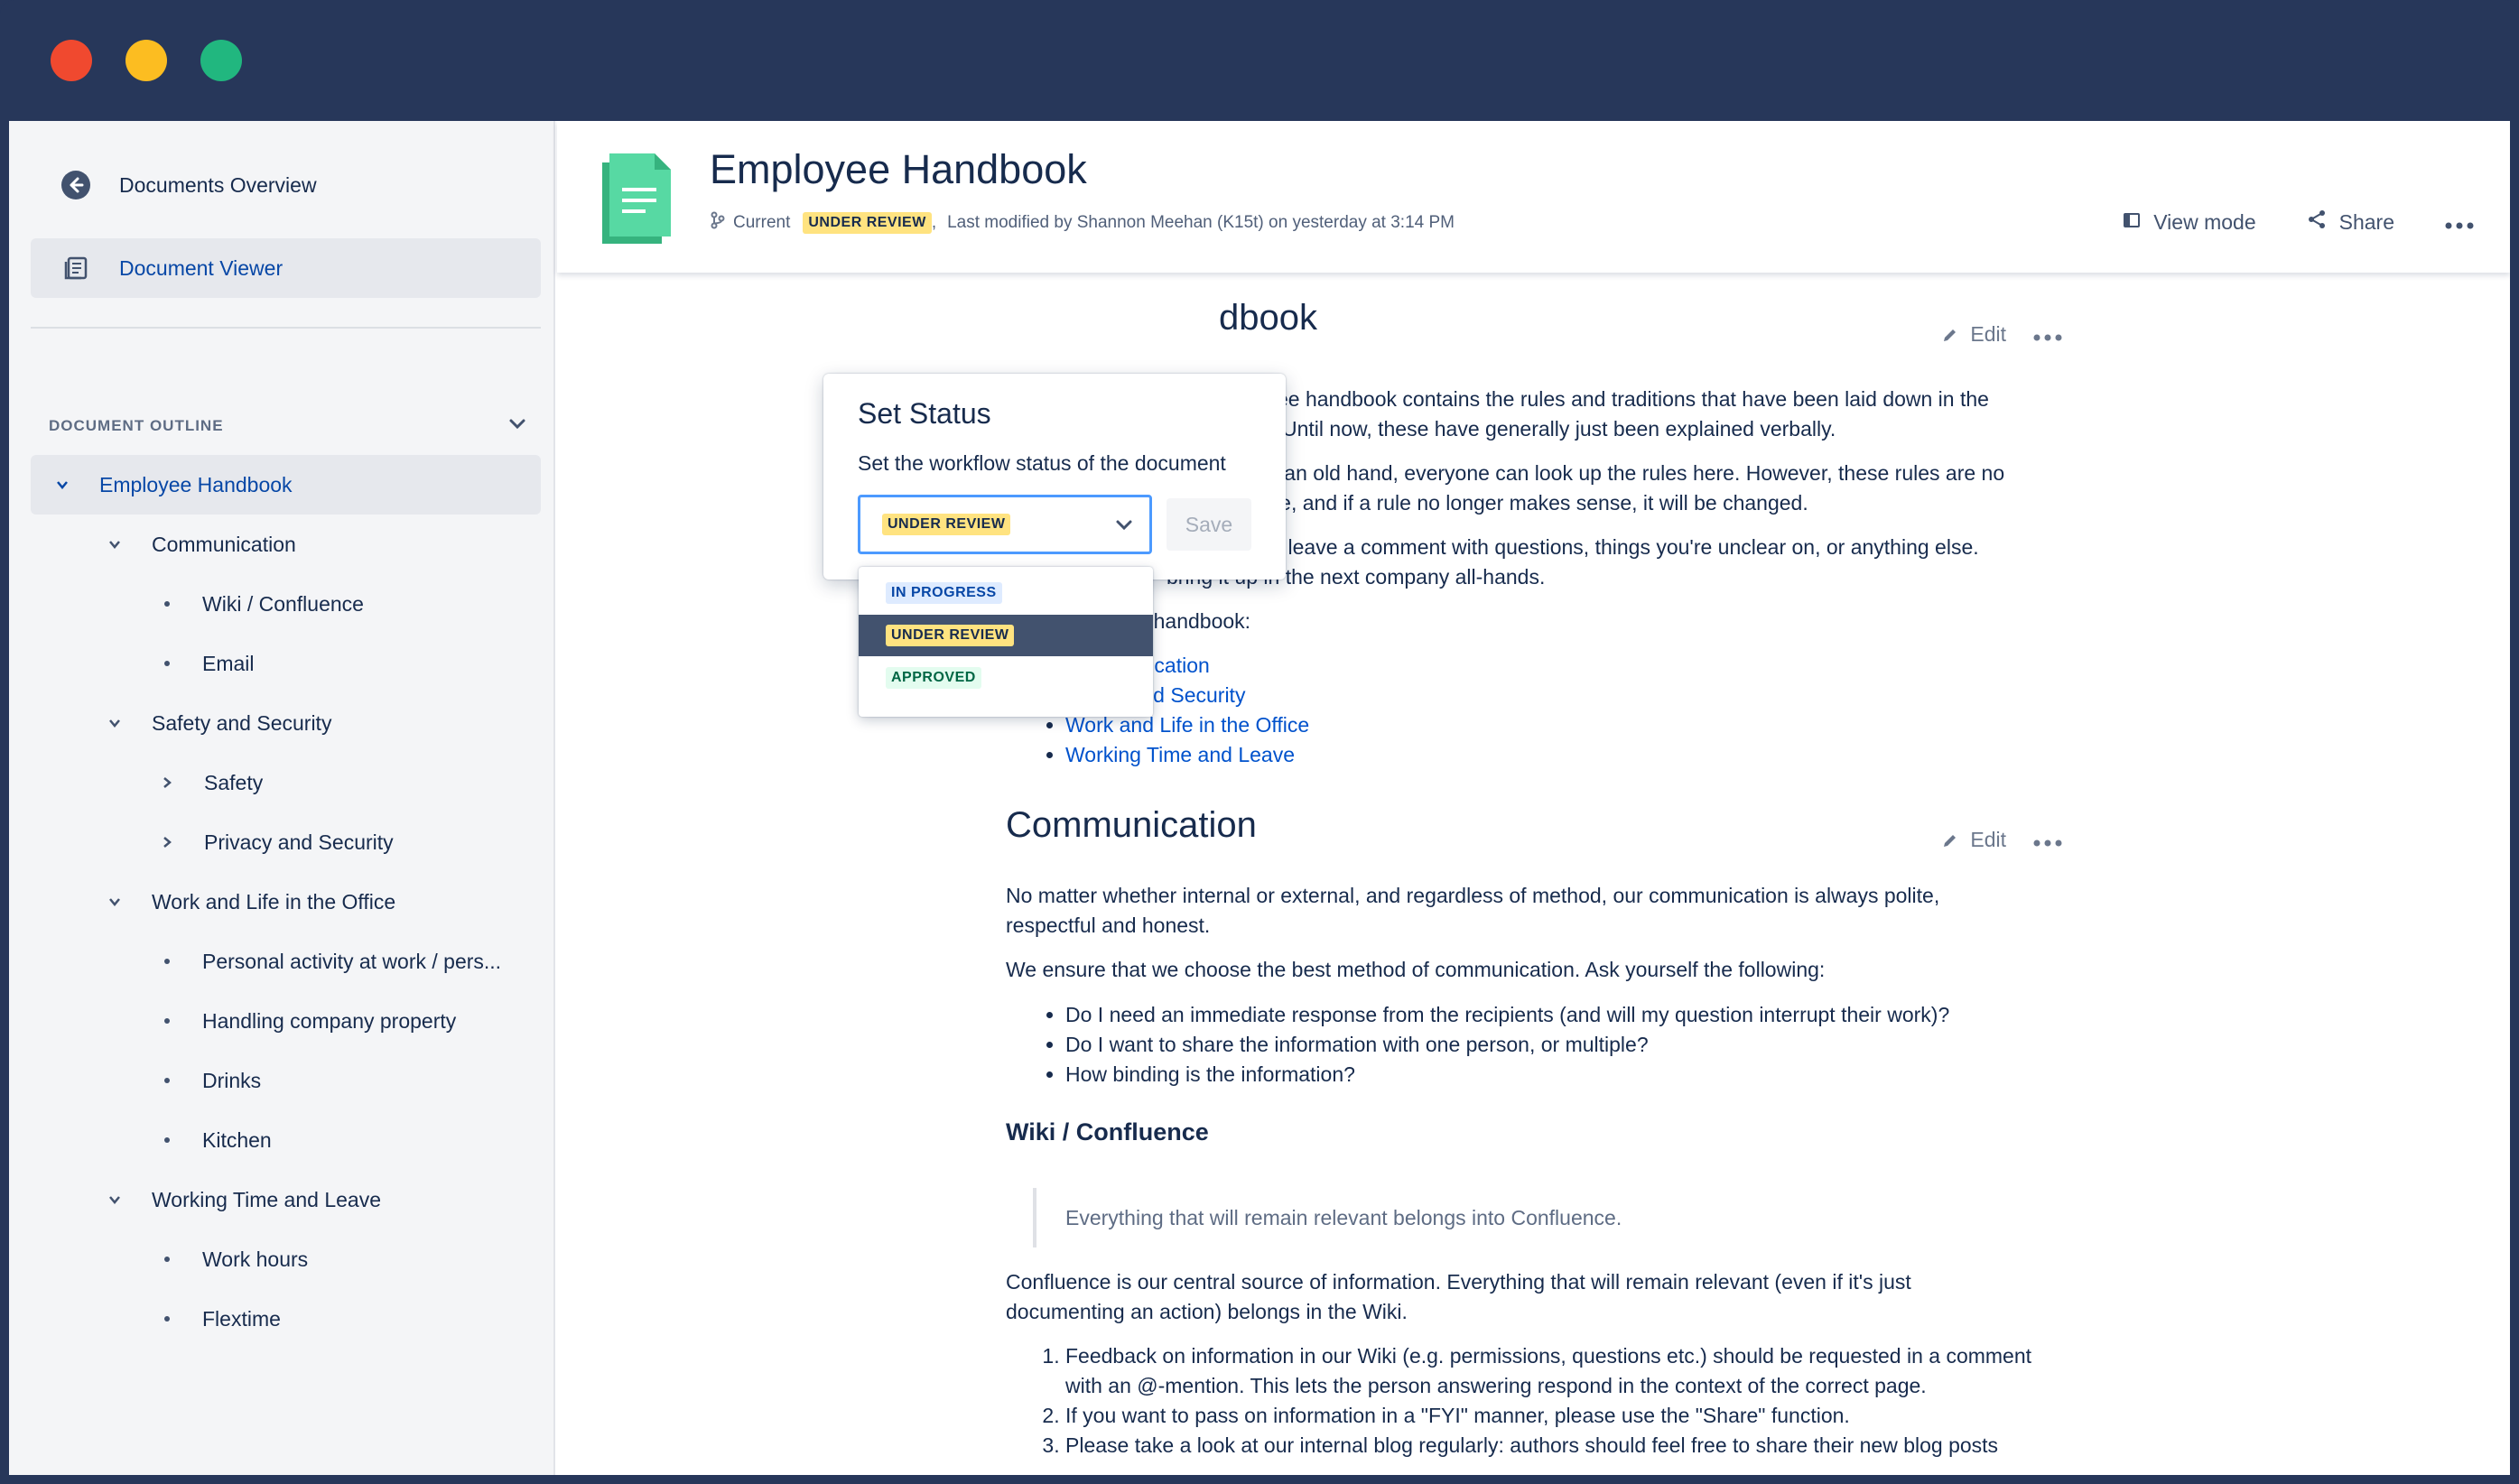 The height and width of the screenshot is (1484, 2519). What do you see at coordinates (636, 198) in the screenshot?
I see `document-icon` at bounding box center [636, 198].